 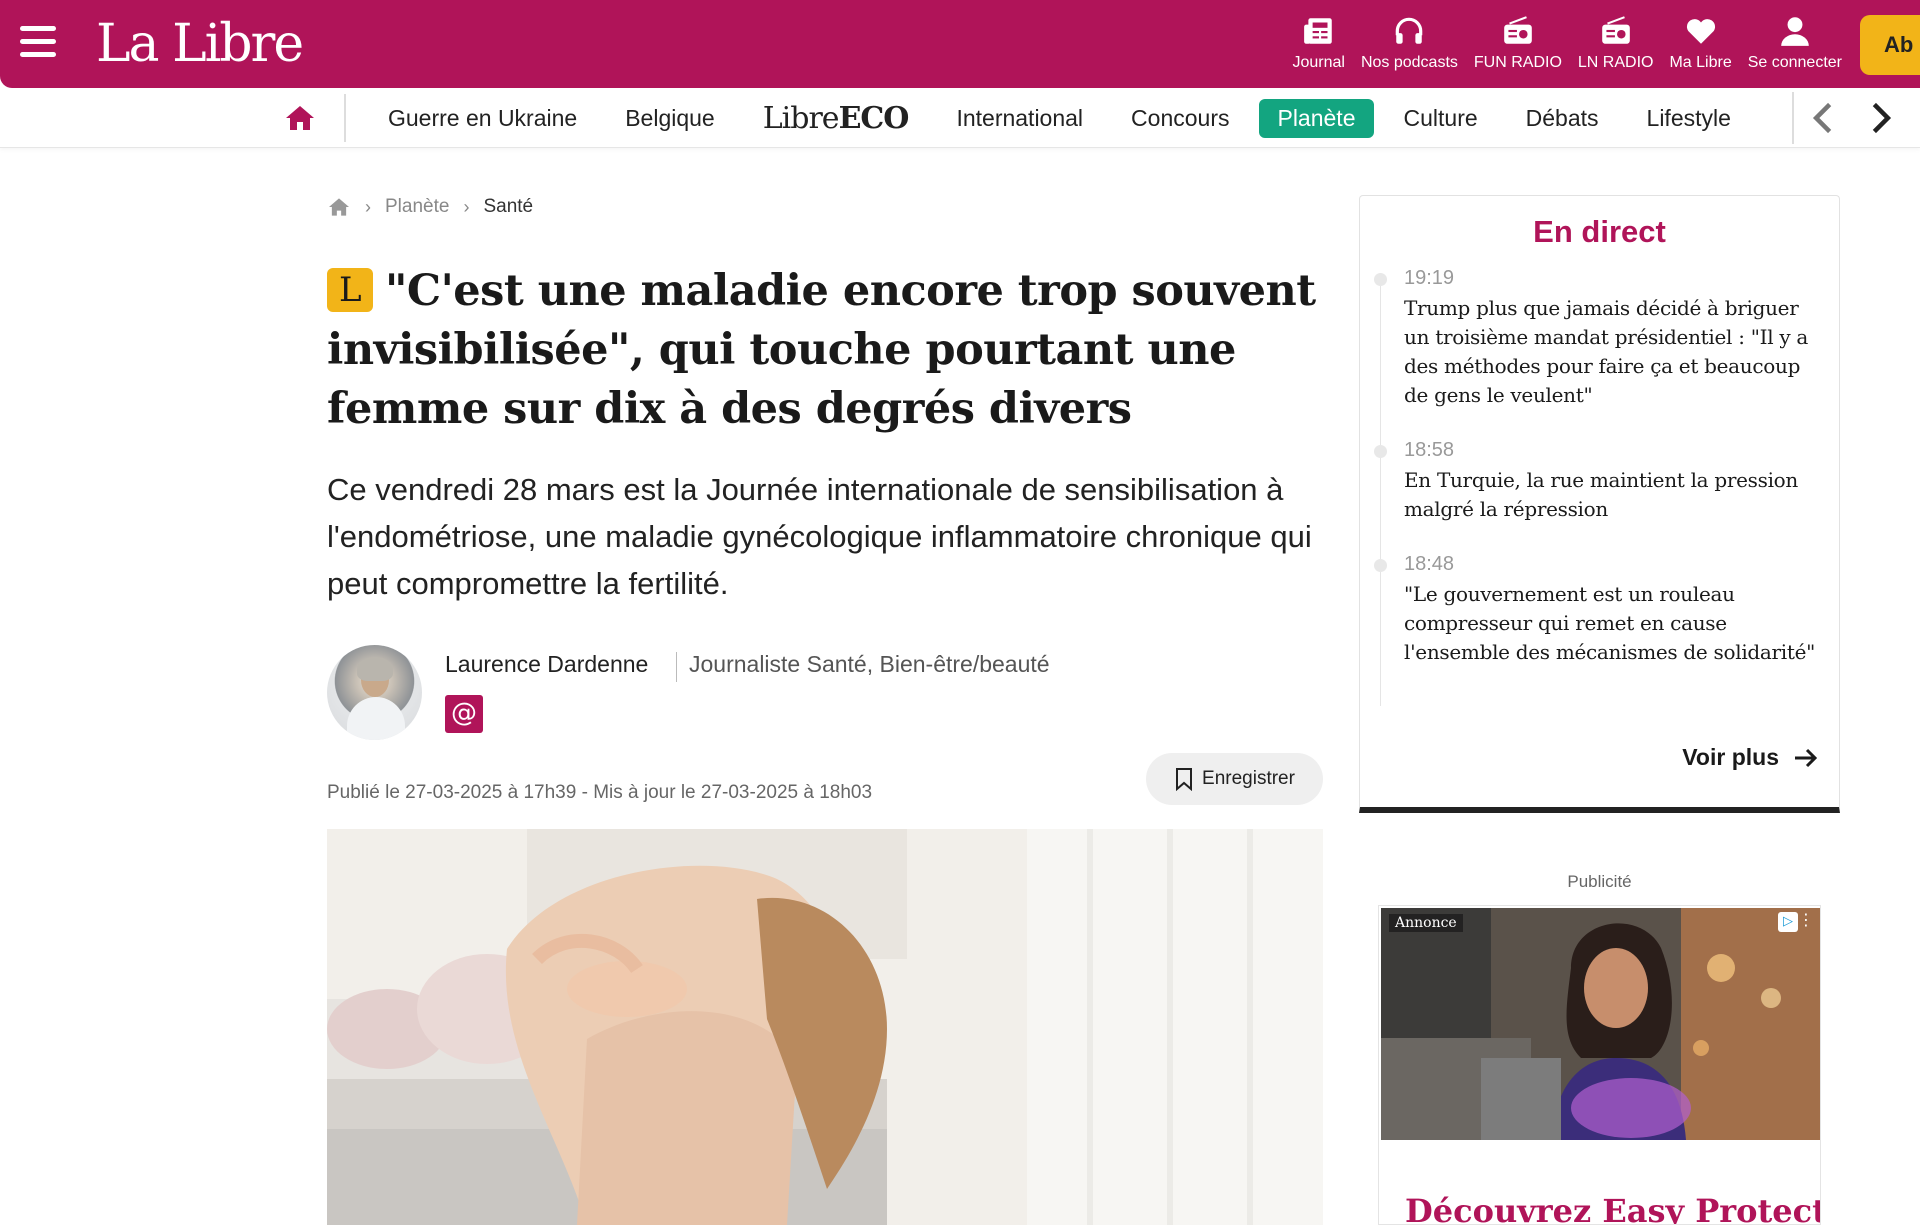 I want to click on journal-label: Journal, so click(x=1318, y=62).